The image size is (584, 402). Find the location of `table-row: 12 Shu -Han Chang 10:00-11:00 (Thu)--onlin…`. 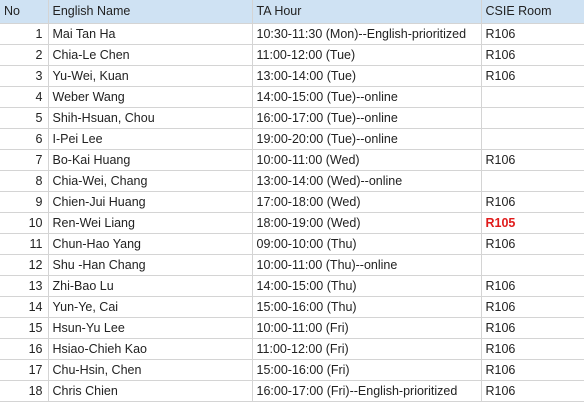

table-row: 12 Shu -Han Chang 10:00-11:00 (Thu)--onlin… is located at coordinates (292, 265).